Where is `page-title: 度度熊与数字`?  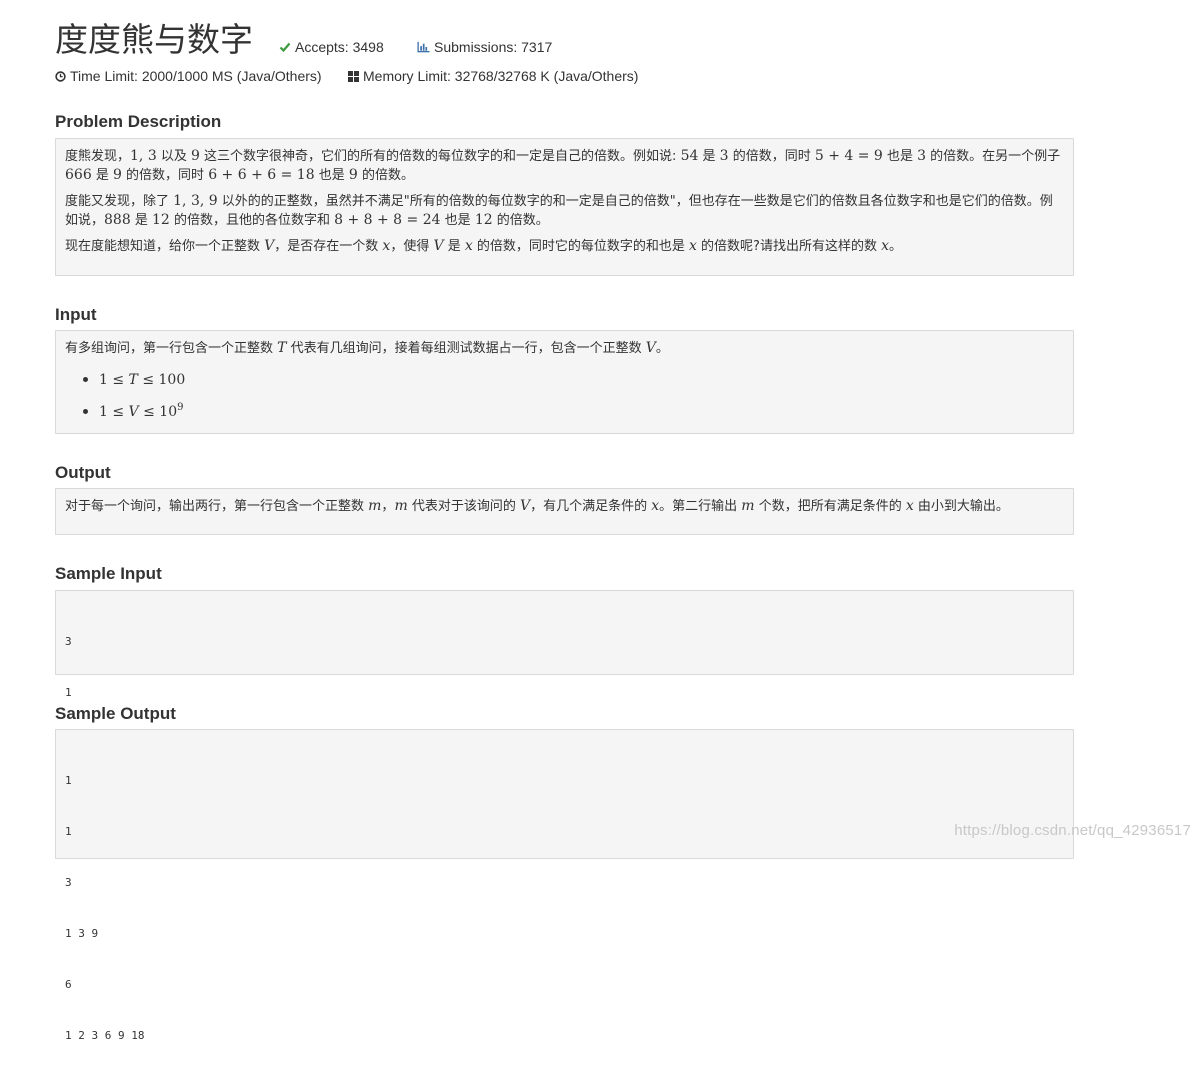
page-title: 度度熊与数字 is located at coordinates (154, 39).